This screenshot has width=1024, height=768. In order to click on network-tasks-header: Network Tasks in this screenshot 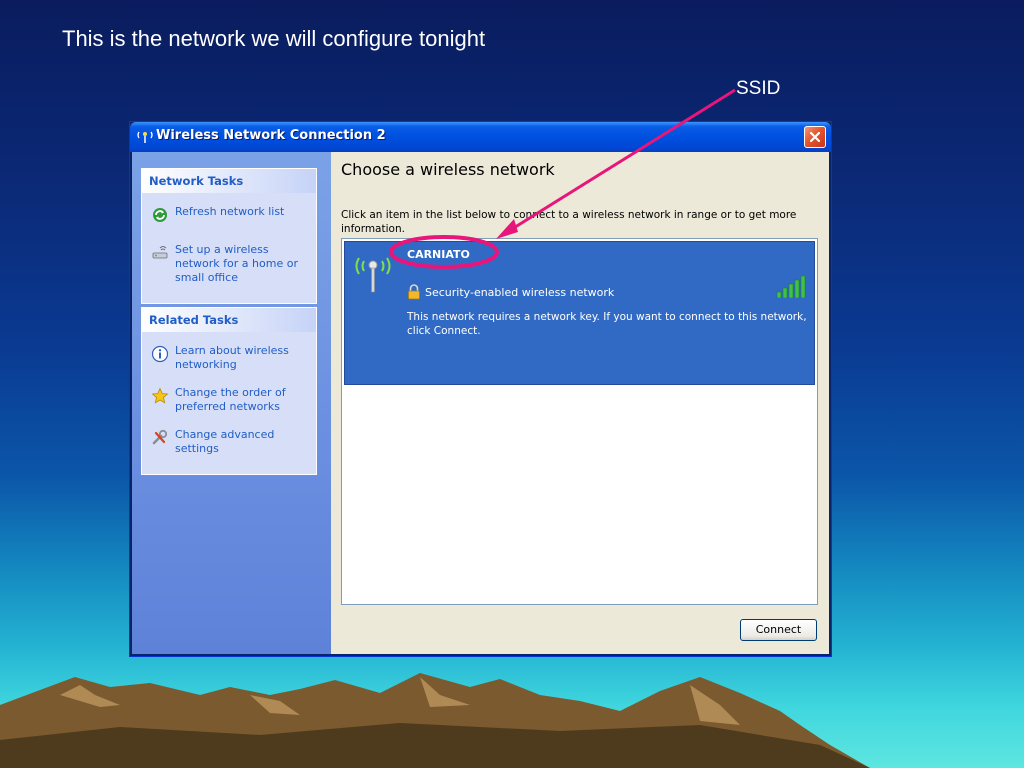, I will do `click(229, 181)`.